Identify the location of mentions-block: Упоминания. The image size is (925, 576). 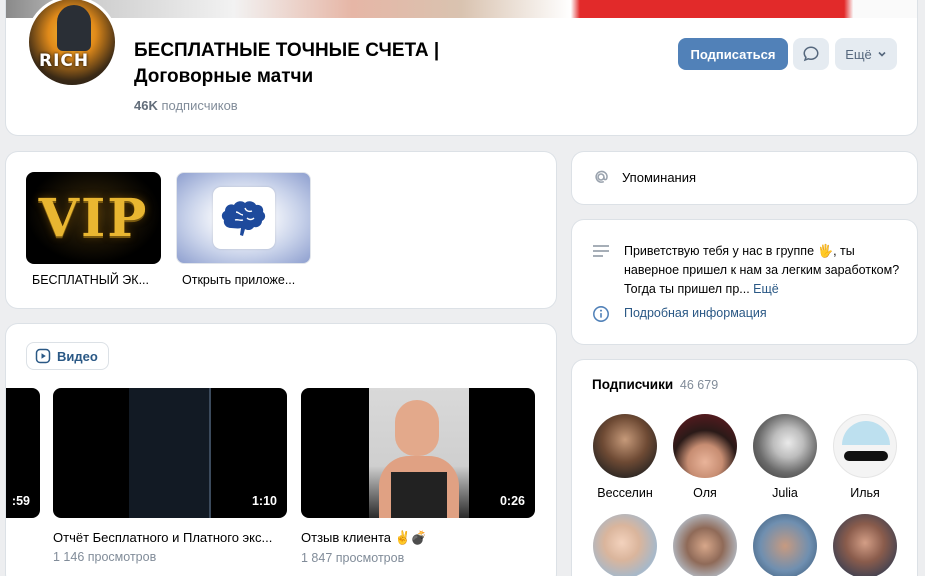
(744, 178).